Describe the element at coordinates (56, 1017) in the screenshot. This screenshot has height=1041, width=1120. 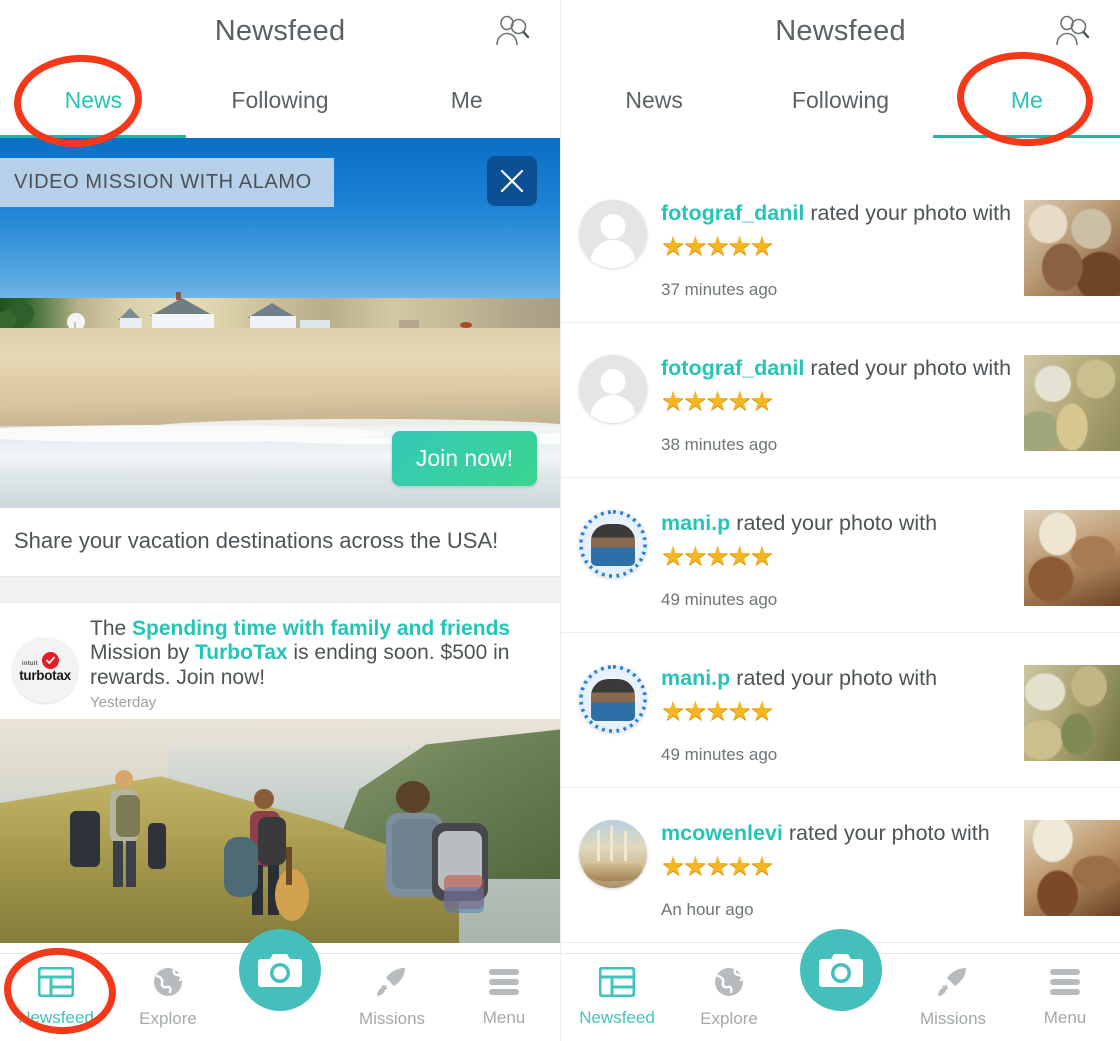
I see `nav-label-newsfeed: Newsfeed` at that location.